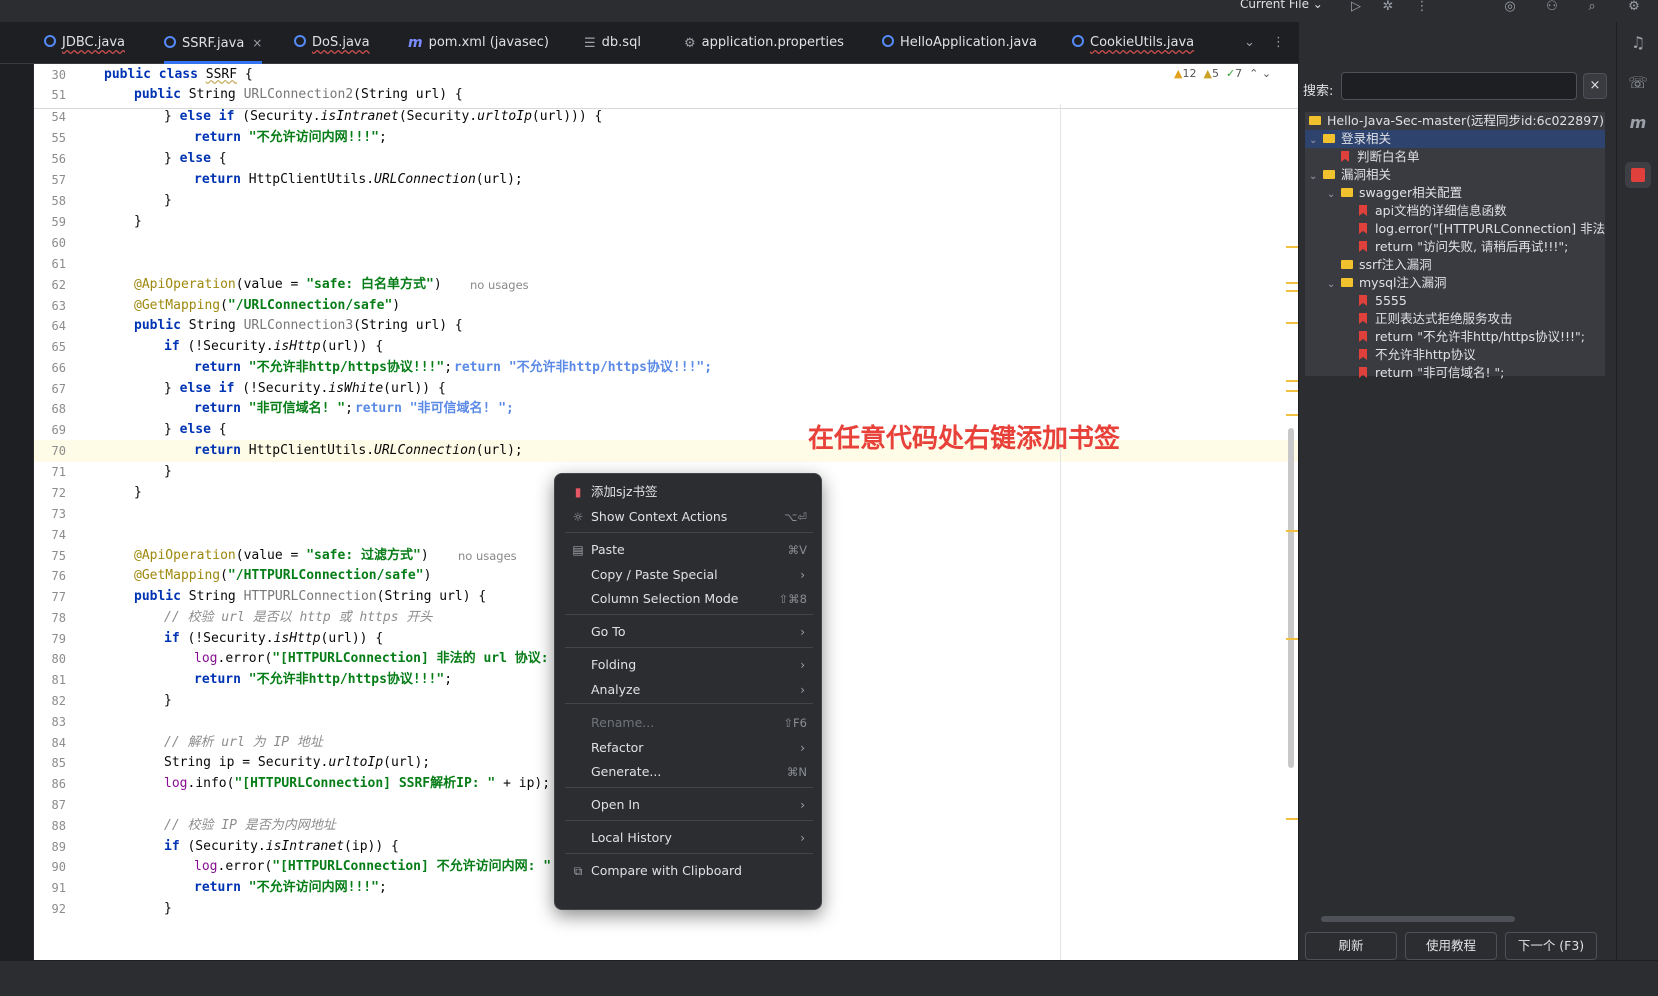 The height and width of the screenshot is (996, 1658). Describe the element at coordinates (689, 492) in the screenshot. I see `menu-item-sjz: ▮ 添加sjz书签` at that location.